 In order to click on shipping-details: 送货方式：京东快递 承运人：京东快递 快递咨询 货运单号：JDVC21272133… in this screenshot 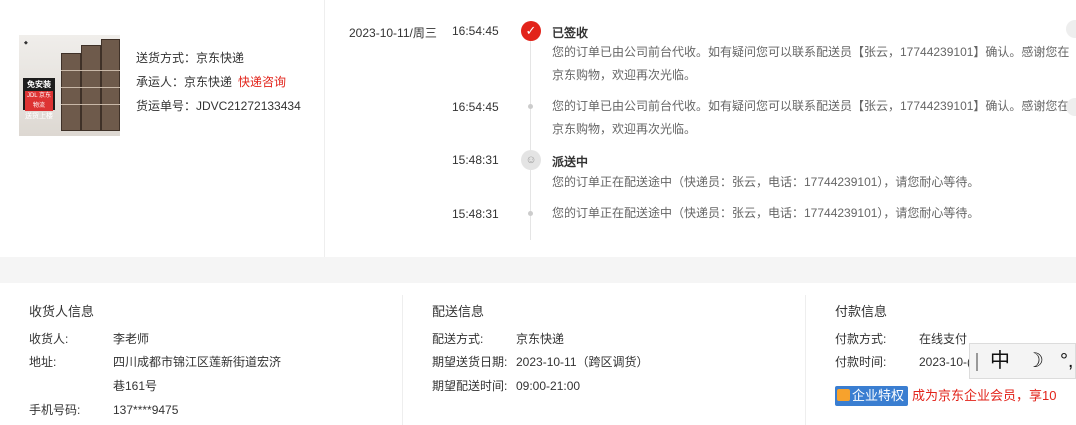, I will do `click(218, 82)`.